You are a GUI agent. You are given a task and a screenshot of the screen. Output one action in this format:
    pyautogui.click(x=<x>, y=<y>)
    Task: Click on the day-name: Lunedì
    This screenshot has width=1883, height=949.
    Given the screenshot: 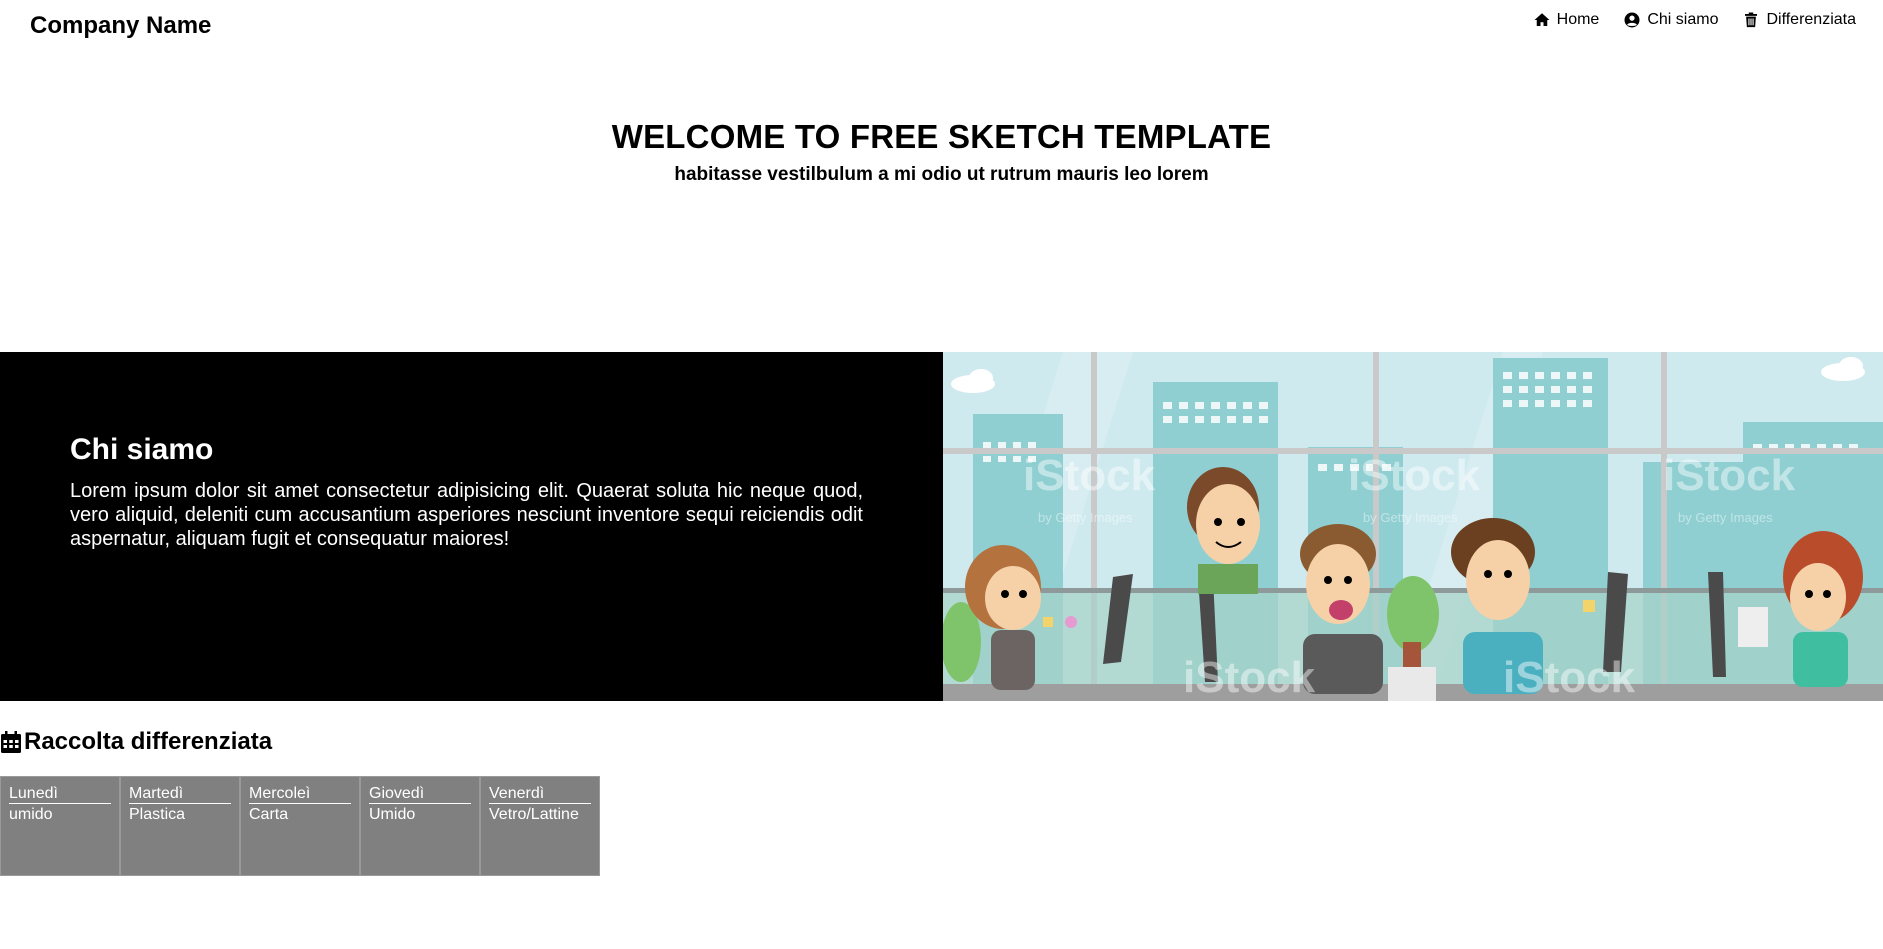 What is the action you would take?
    pyautogui.click(x=60, y=794)
    